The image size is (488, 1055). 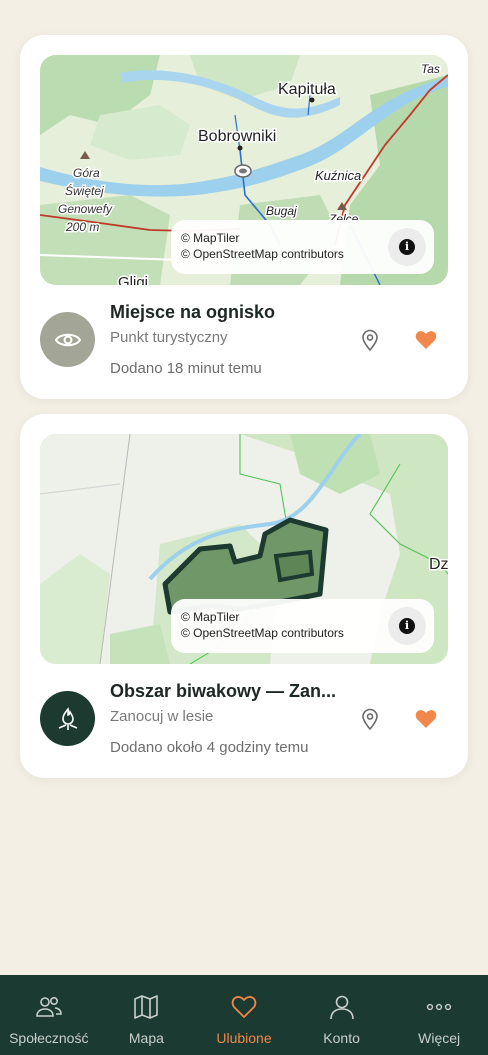 What do you see at coordinates (430, 69) in the screenshot?
I see `svg-text: Tas` at bounding box center [430, 69].